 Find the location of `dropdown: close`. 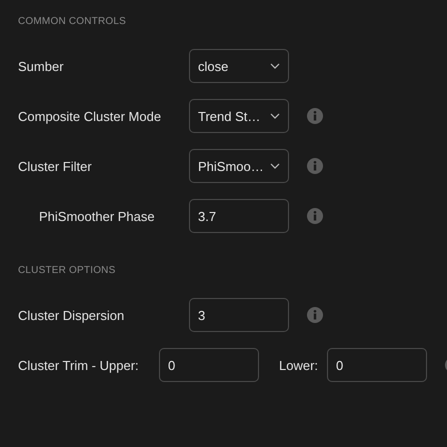

dropdown: close is located at coordinates (239, 66).